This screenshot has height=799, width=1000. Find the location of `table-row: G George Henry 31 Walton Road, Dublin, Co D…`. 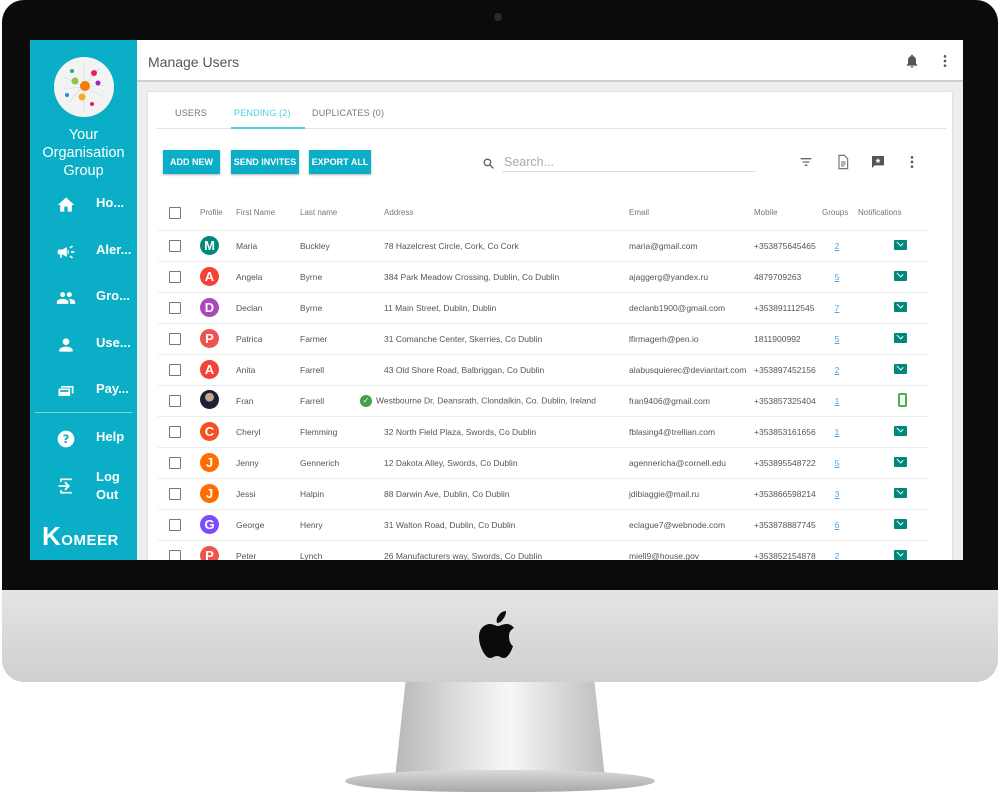

table-row: G George Henry 31 Walton Road, Dublin, Co D… is located at coordinates (543, 524).